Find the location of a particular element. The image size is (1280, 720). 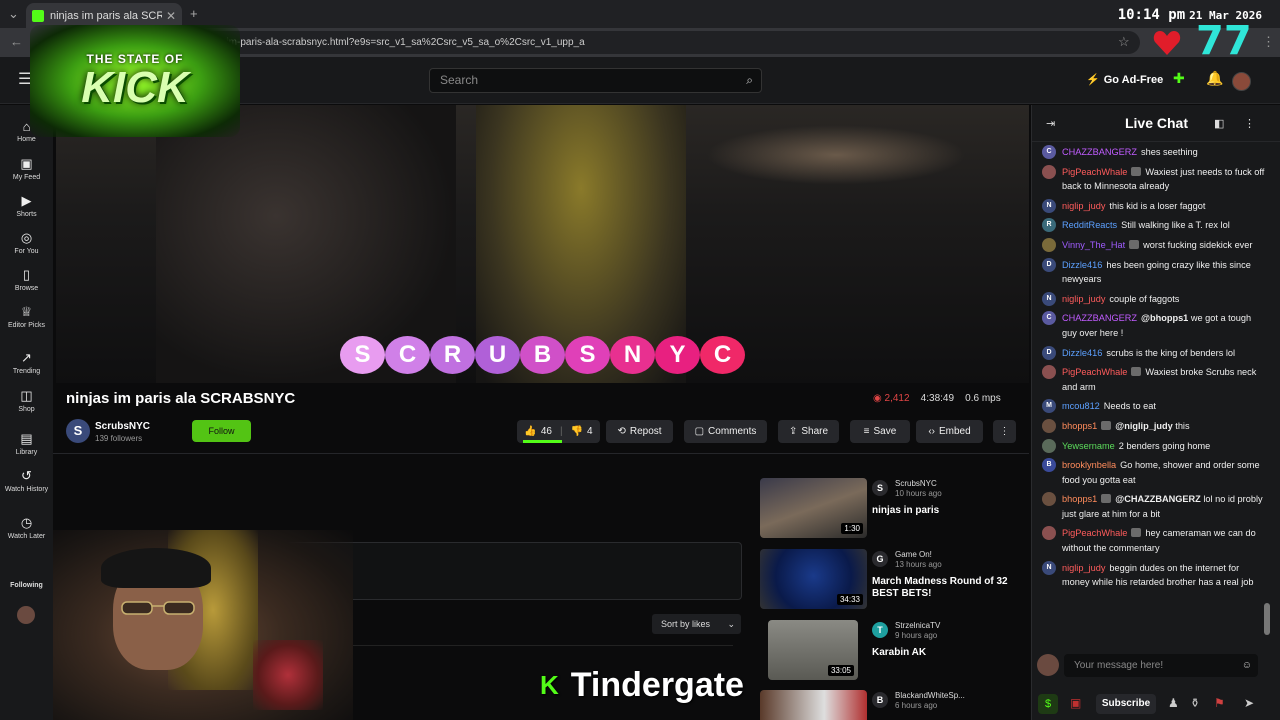

search-icon: ⌕ is located at coordinates (749, 80).